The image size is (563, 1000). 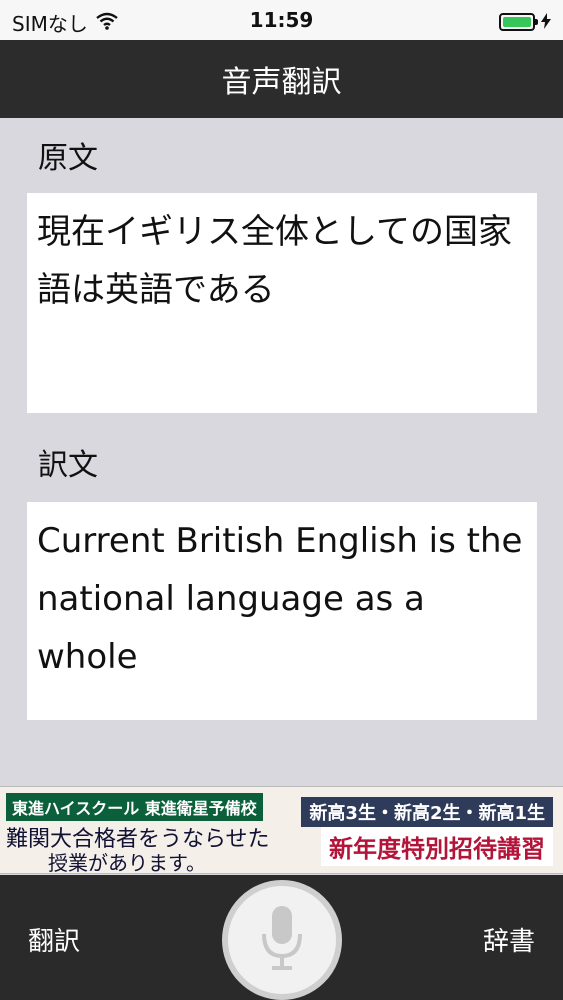 I want to click on dictionary-button: 辞書, so click(x=509, y=939).